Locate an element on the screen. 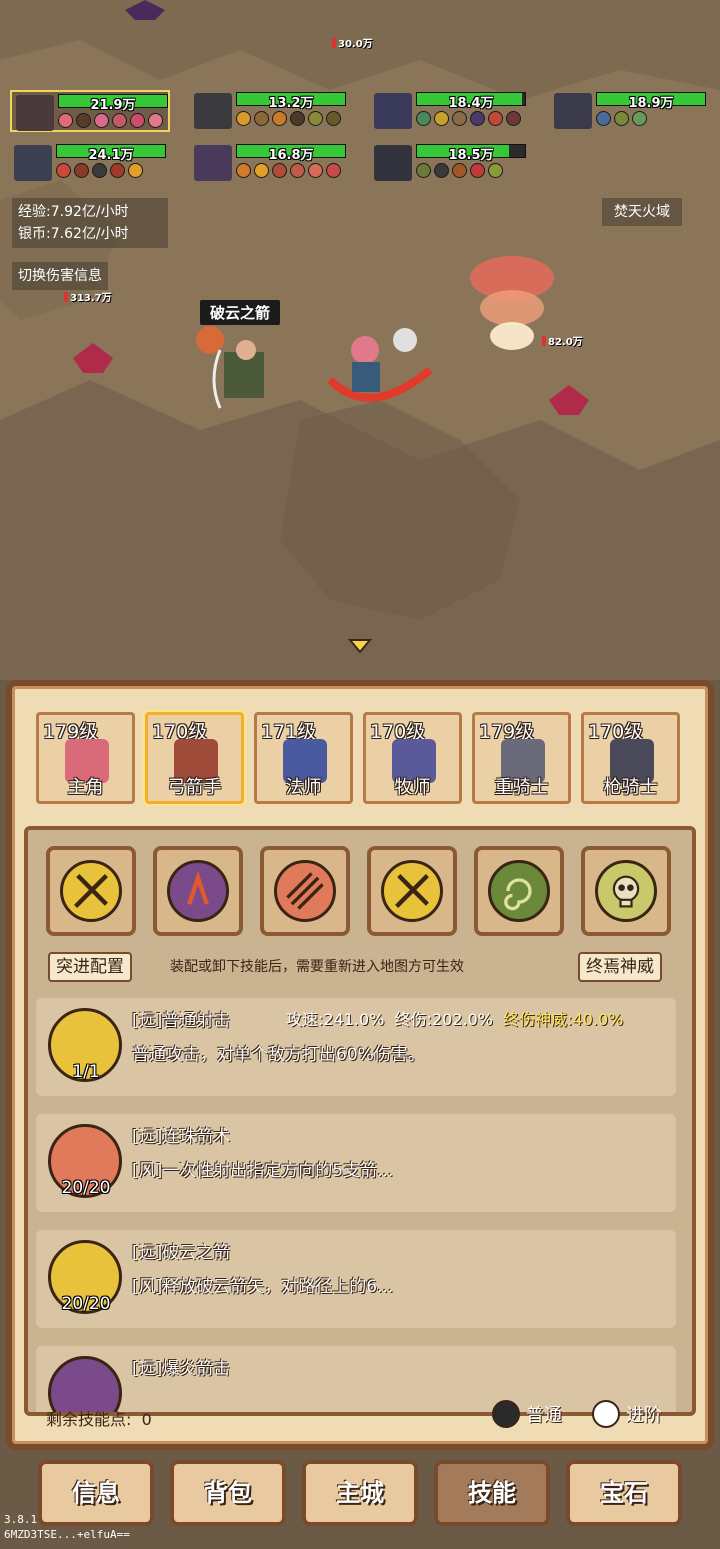 The height and width of the screenshot is (1549, 720). fire-tornado-effect is located at coordinates (512, 303).